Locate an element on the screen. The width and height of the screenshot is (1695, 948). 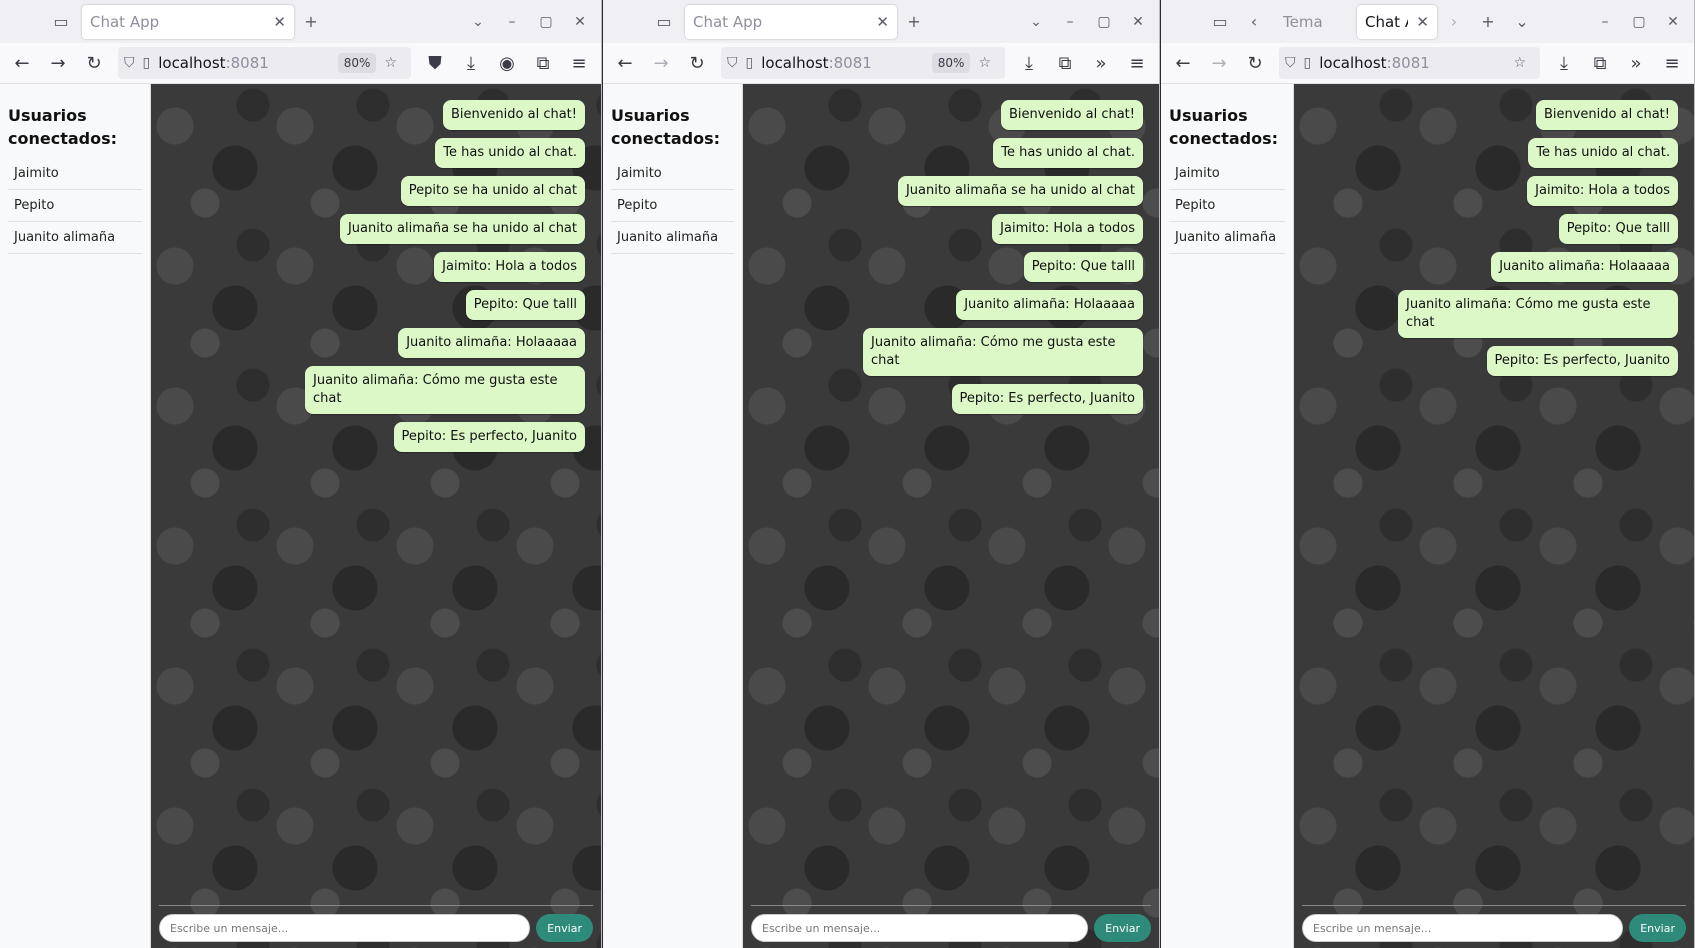
page-icon: ▯ is located at coordinates (1307, 63).